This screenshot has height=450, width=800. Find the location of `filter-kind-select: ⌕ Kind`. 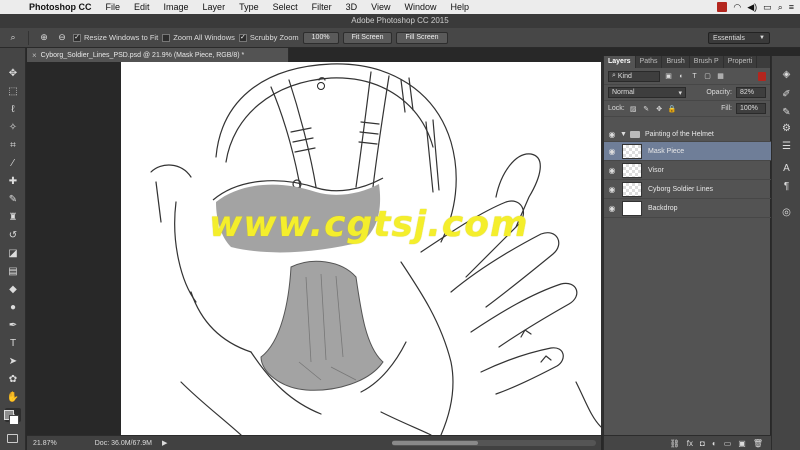

filter-kind-select: ⌕ Kind is located at coordinates (634, 76).